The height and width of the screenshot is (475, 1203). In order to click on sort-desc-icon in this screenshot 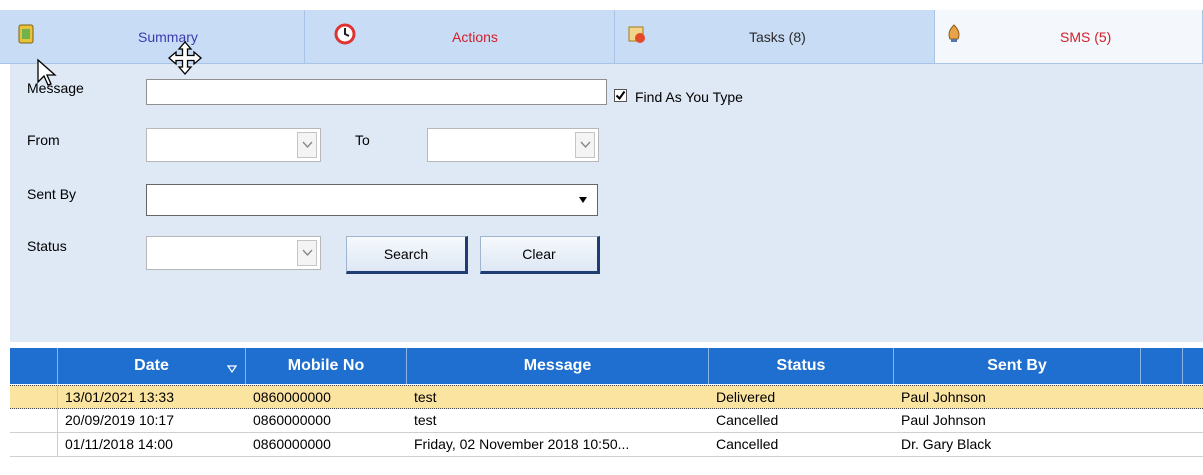, I will do `click(232, 369)`.